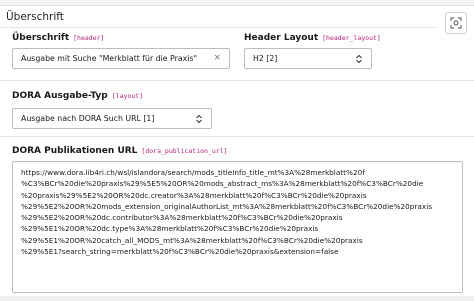  I want to click on publication-url-label-text: DORA Publikationen URL, so click(75, 151).